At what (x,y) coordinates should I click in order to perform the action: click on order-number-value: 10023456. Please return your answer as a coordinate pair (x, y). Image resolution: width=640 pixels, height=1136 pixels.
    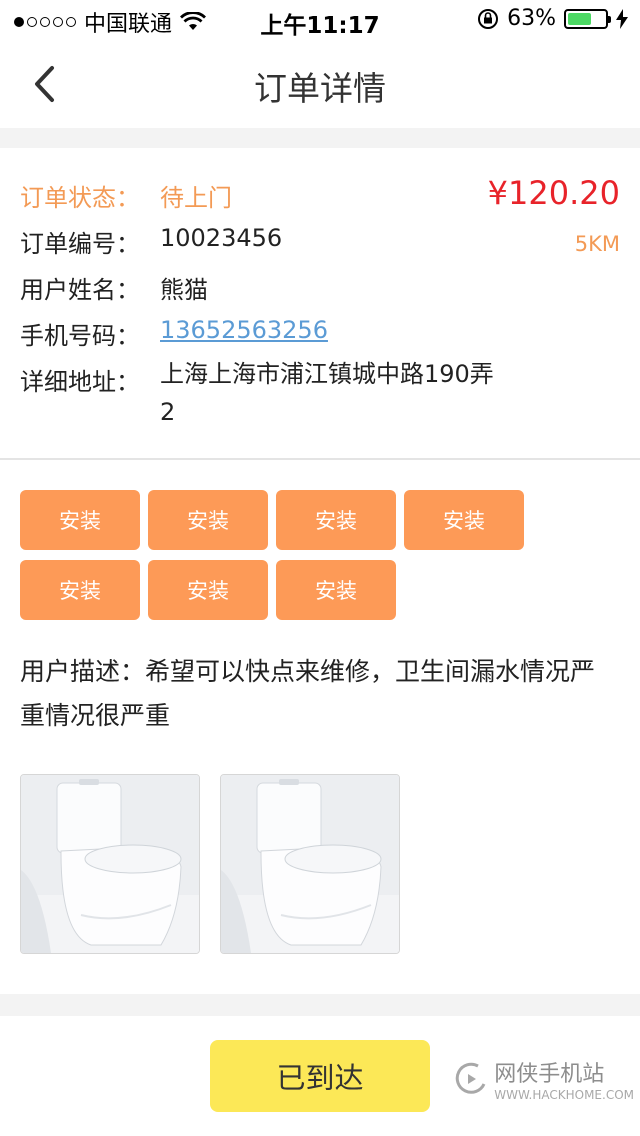
    Looking at the image, I should click on (221, 238).